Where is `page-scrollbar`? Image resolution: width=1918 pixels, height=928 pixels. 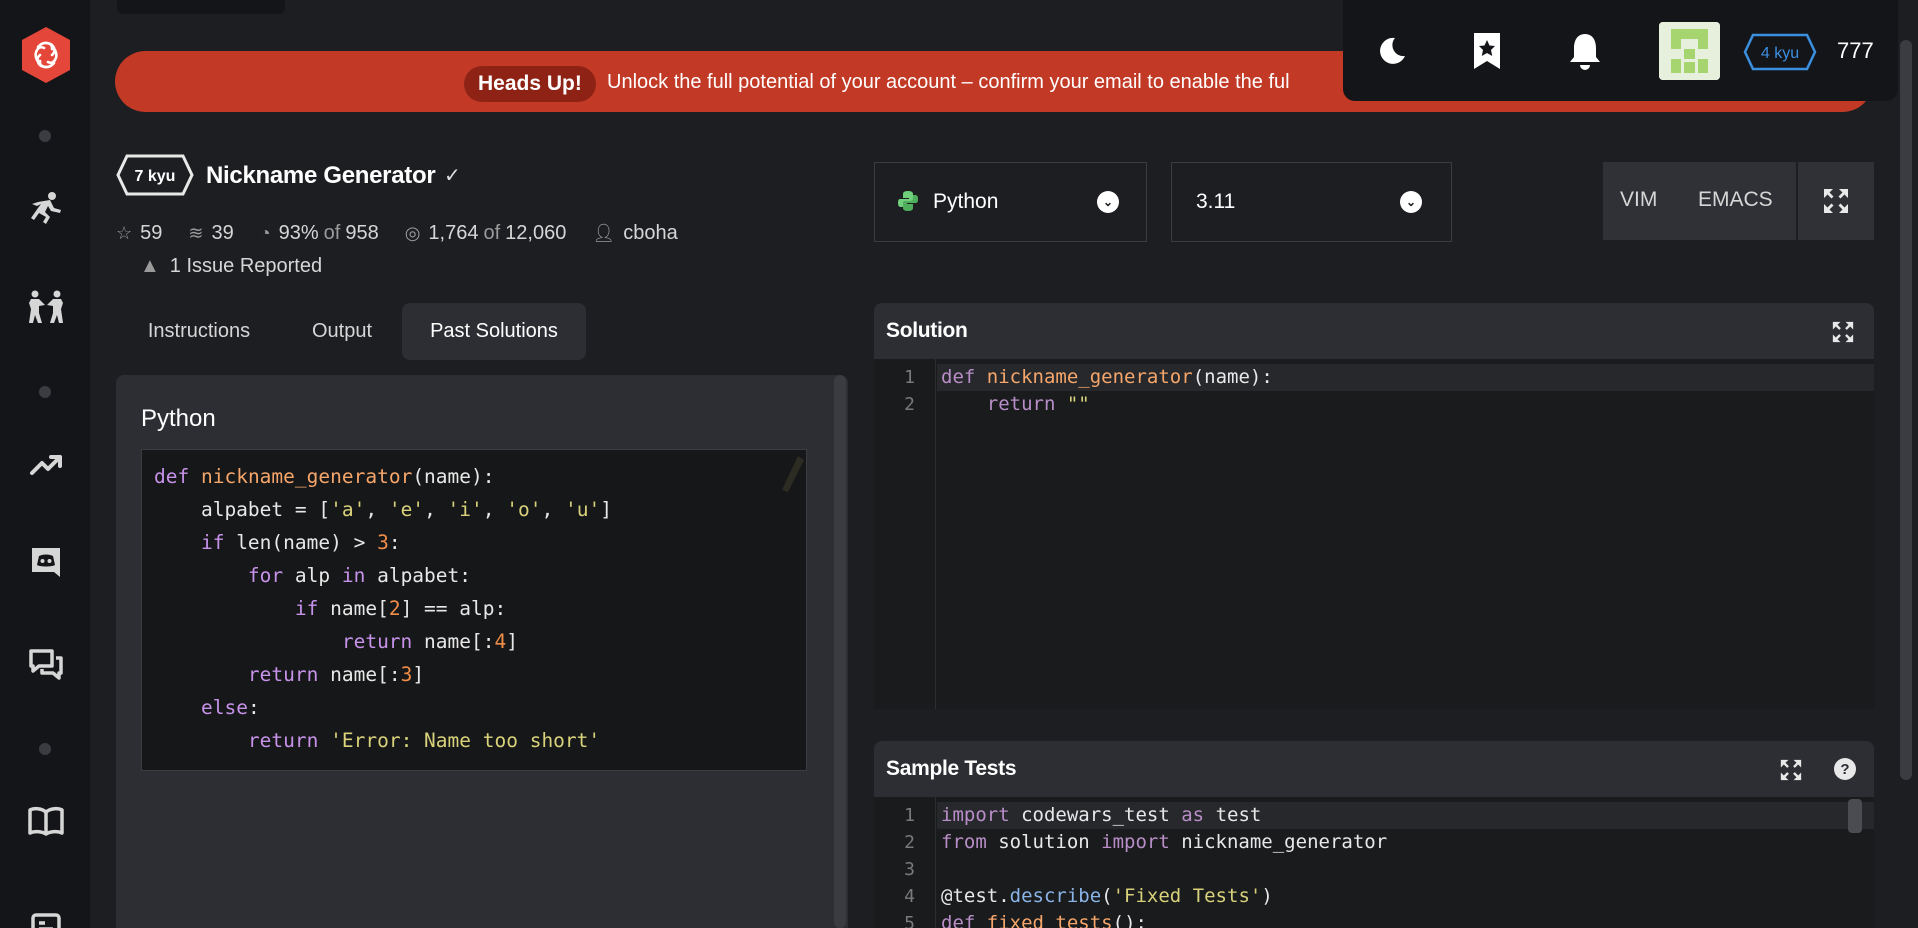
page-scrollbar is located at coordinates (1906, 410).